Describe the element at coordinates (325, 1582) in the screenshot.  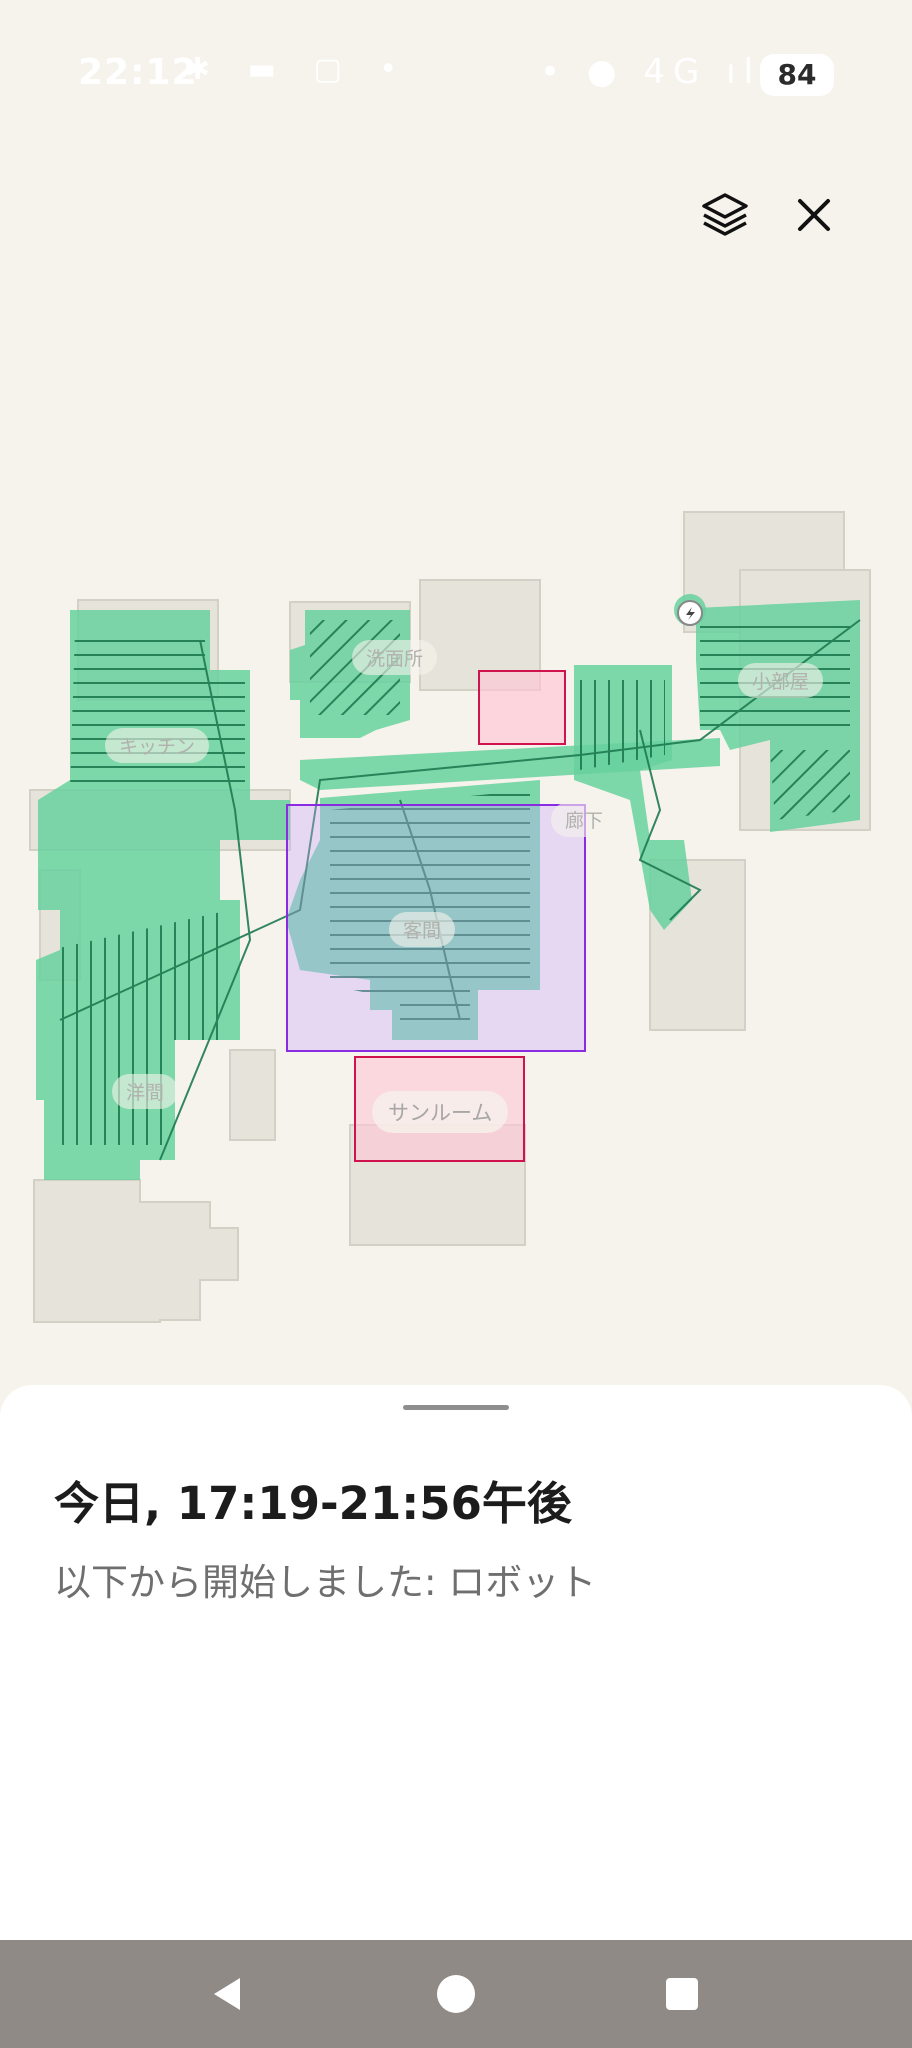
I see `session-start-source: 以下から開始しました: ロボット` at that location.